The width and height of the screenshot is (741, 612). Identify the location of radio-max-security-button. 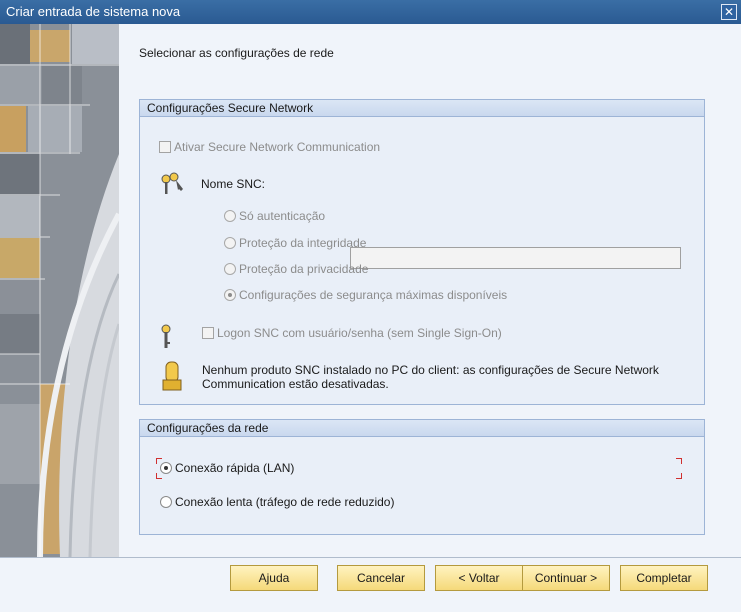
(230, 295).